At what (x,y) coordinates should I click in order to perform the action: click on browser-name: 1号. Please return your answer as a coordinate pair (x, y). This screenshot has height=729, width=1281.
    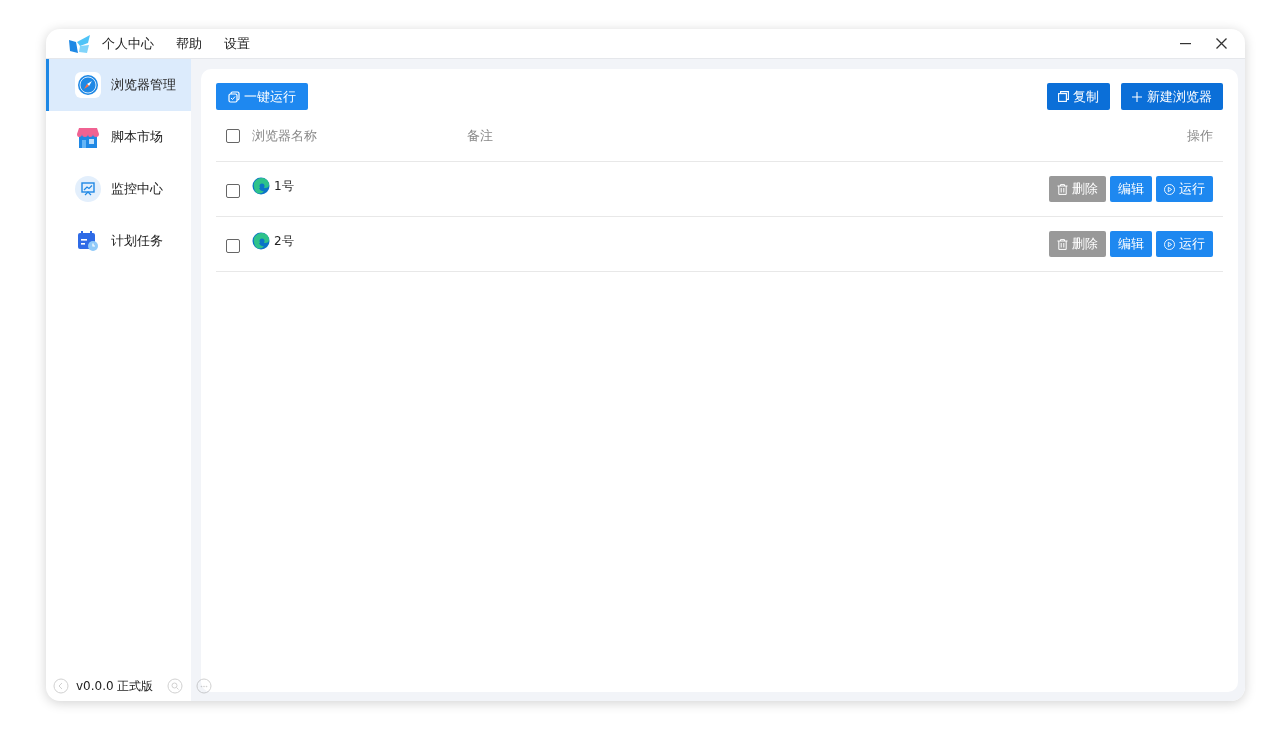
    Looking at the image, I should click on (284, 186).